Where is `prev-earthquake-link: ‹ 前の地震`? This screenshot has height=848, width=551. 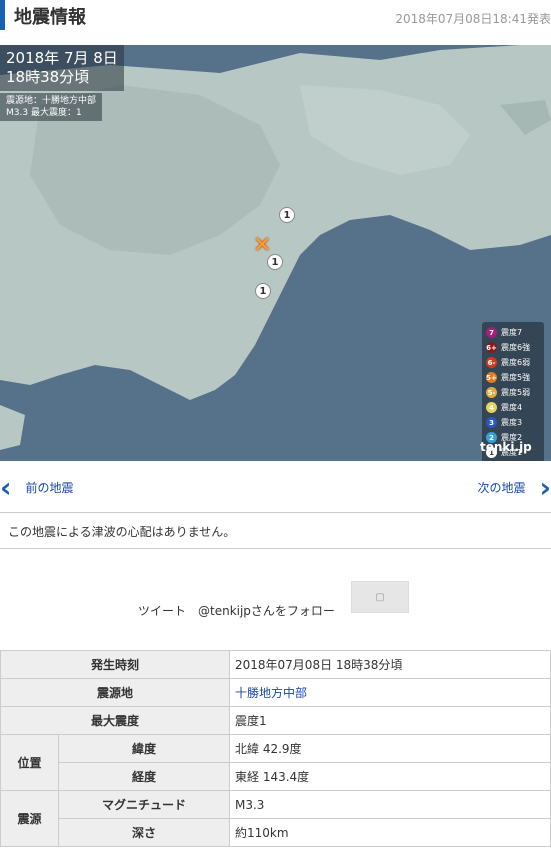 prev-earthquake-link: ‹ 前の地震 is located at coordinates (37, 487).